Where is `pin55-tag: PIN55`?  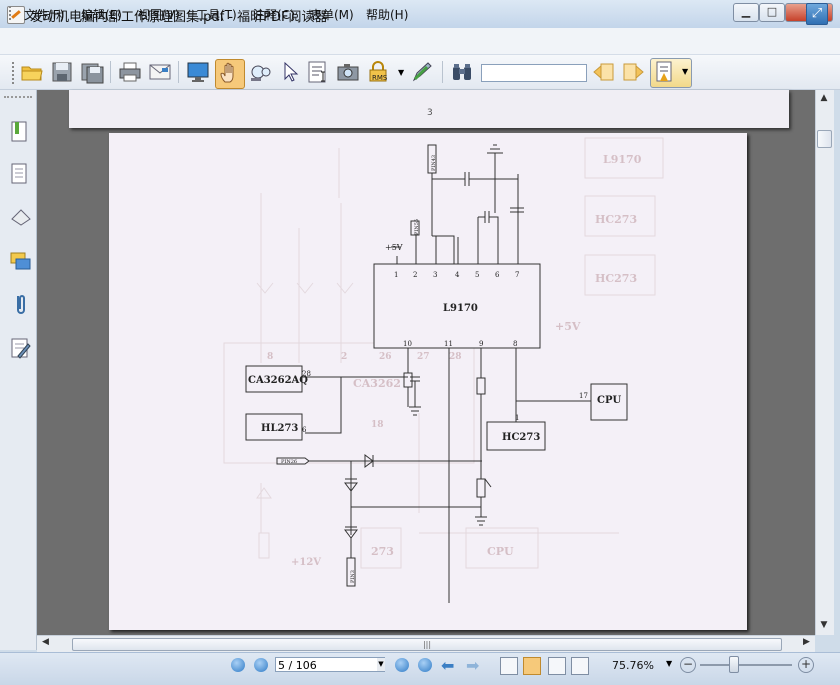 pin55-tag: PIN55 is located at coordinates (417, 227).